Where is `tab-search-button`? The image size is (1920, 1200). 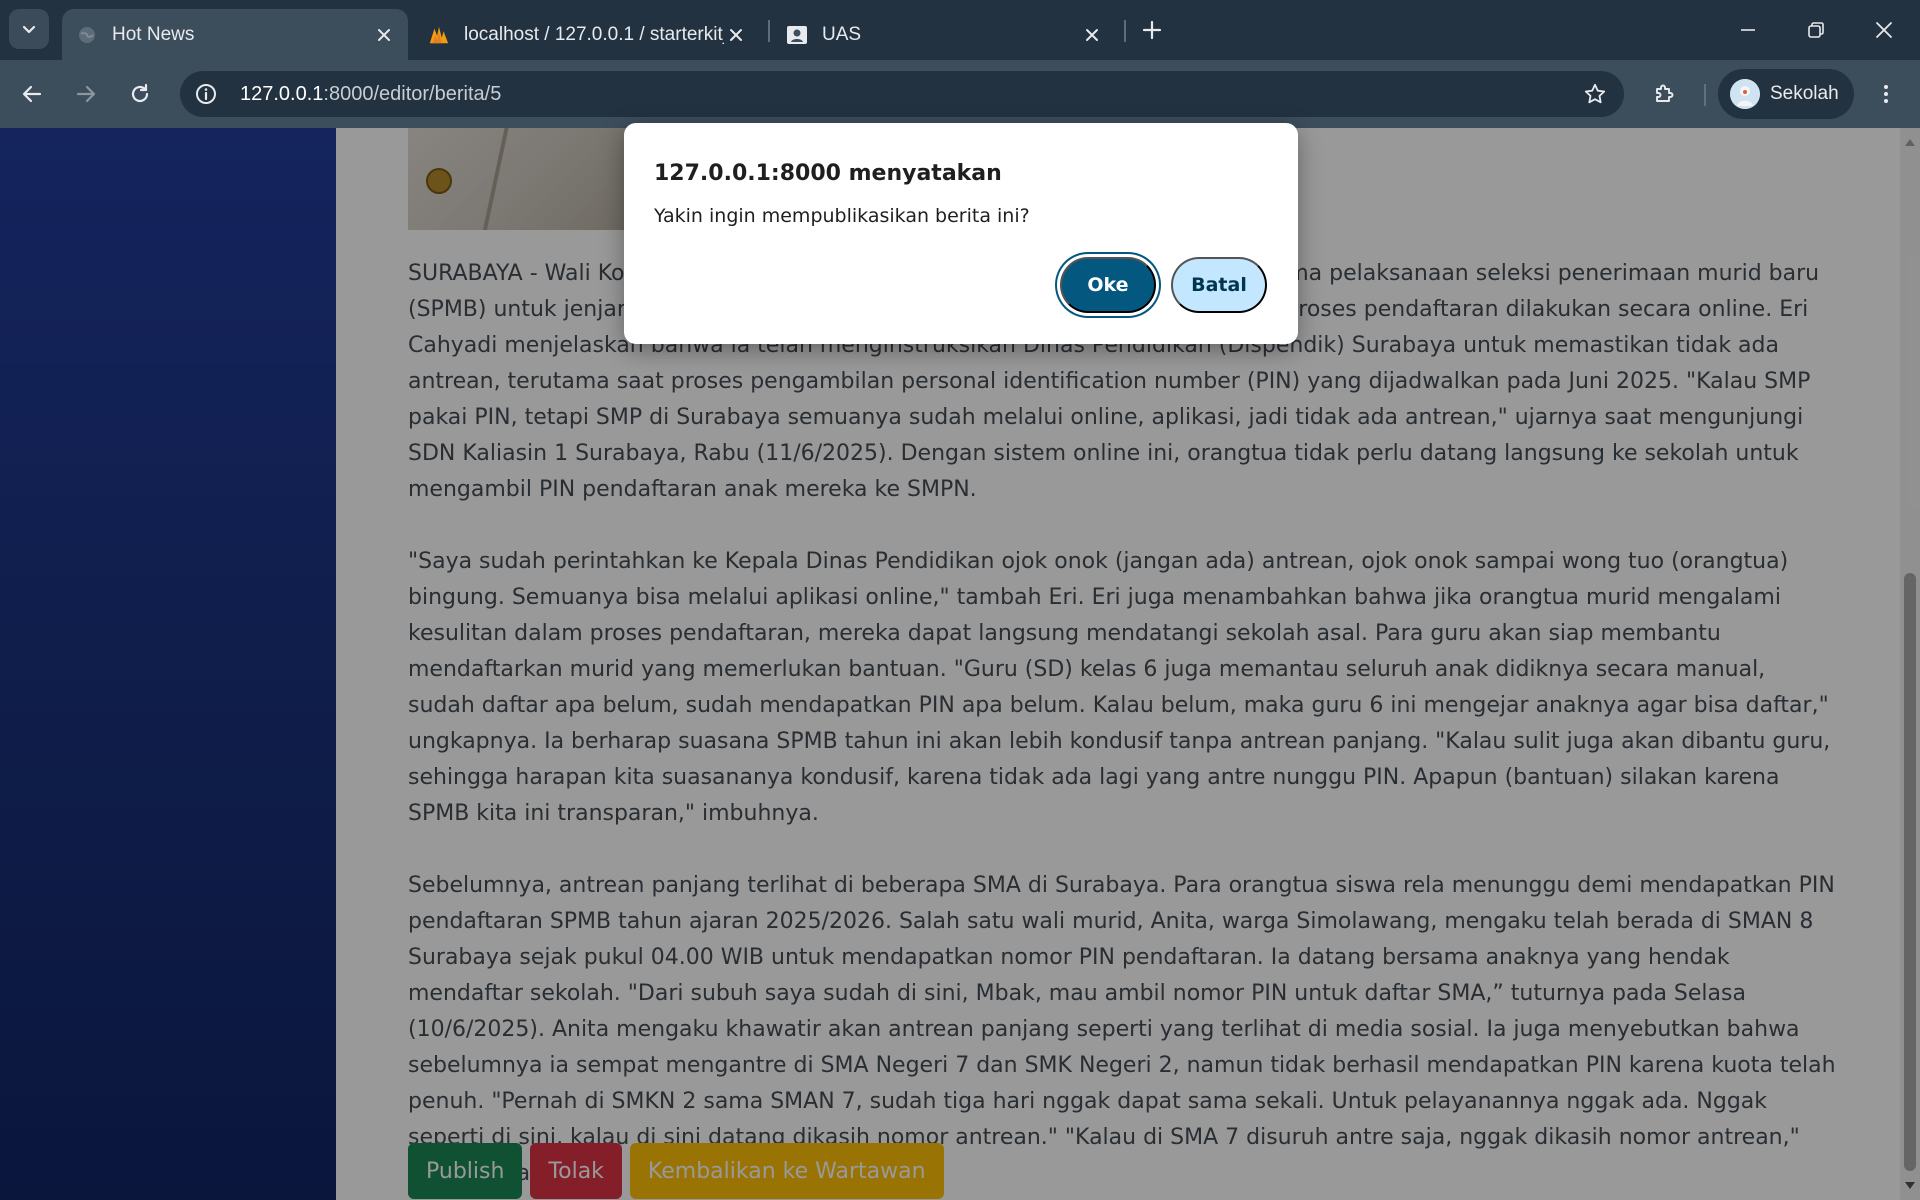
tab-search-button is located at coordinates (29, 29).